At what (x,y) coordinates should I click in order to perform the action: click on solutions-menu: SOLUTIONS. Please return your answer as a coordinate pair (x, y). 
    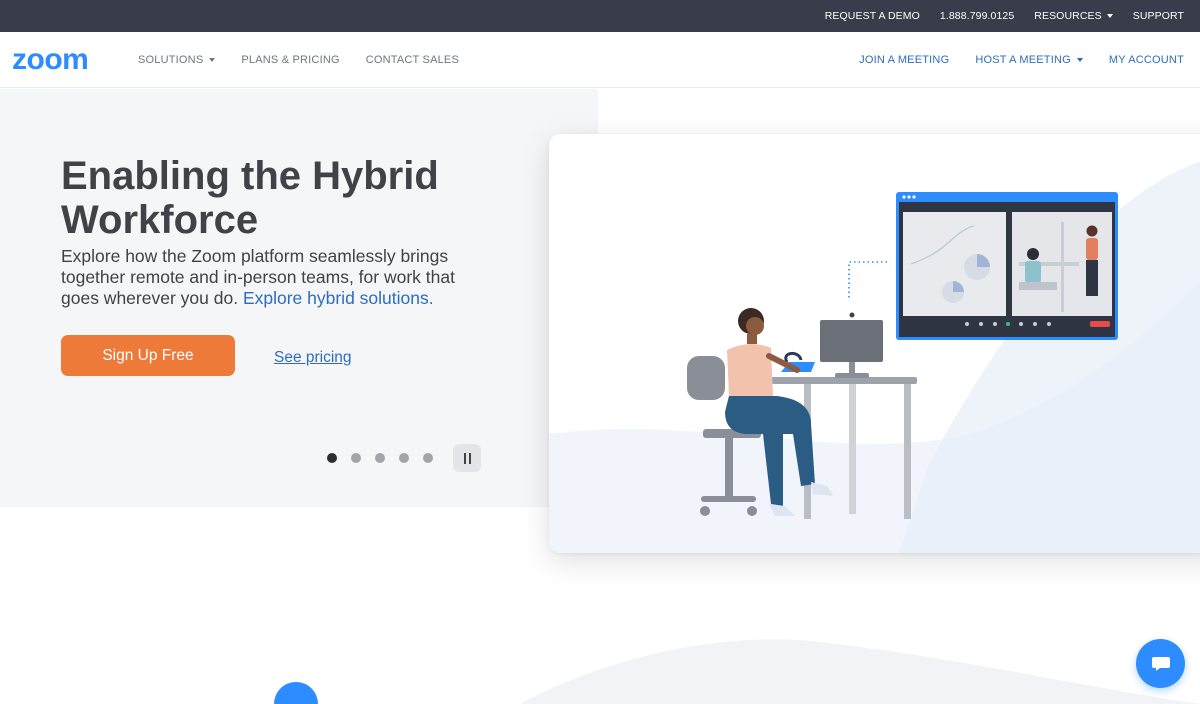
    Looking at the image, I should click on (177, 60).